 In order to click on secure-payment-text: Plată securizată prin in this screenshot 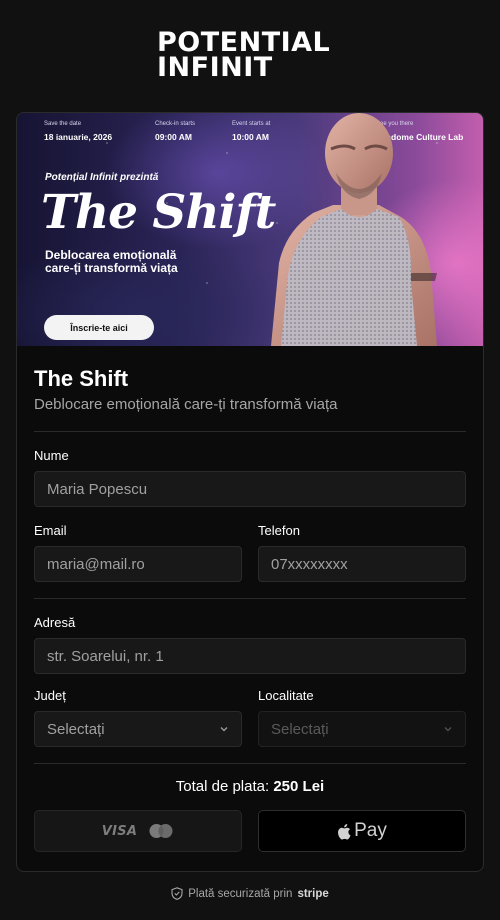, I will do `click(240, 893)`.